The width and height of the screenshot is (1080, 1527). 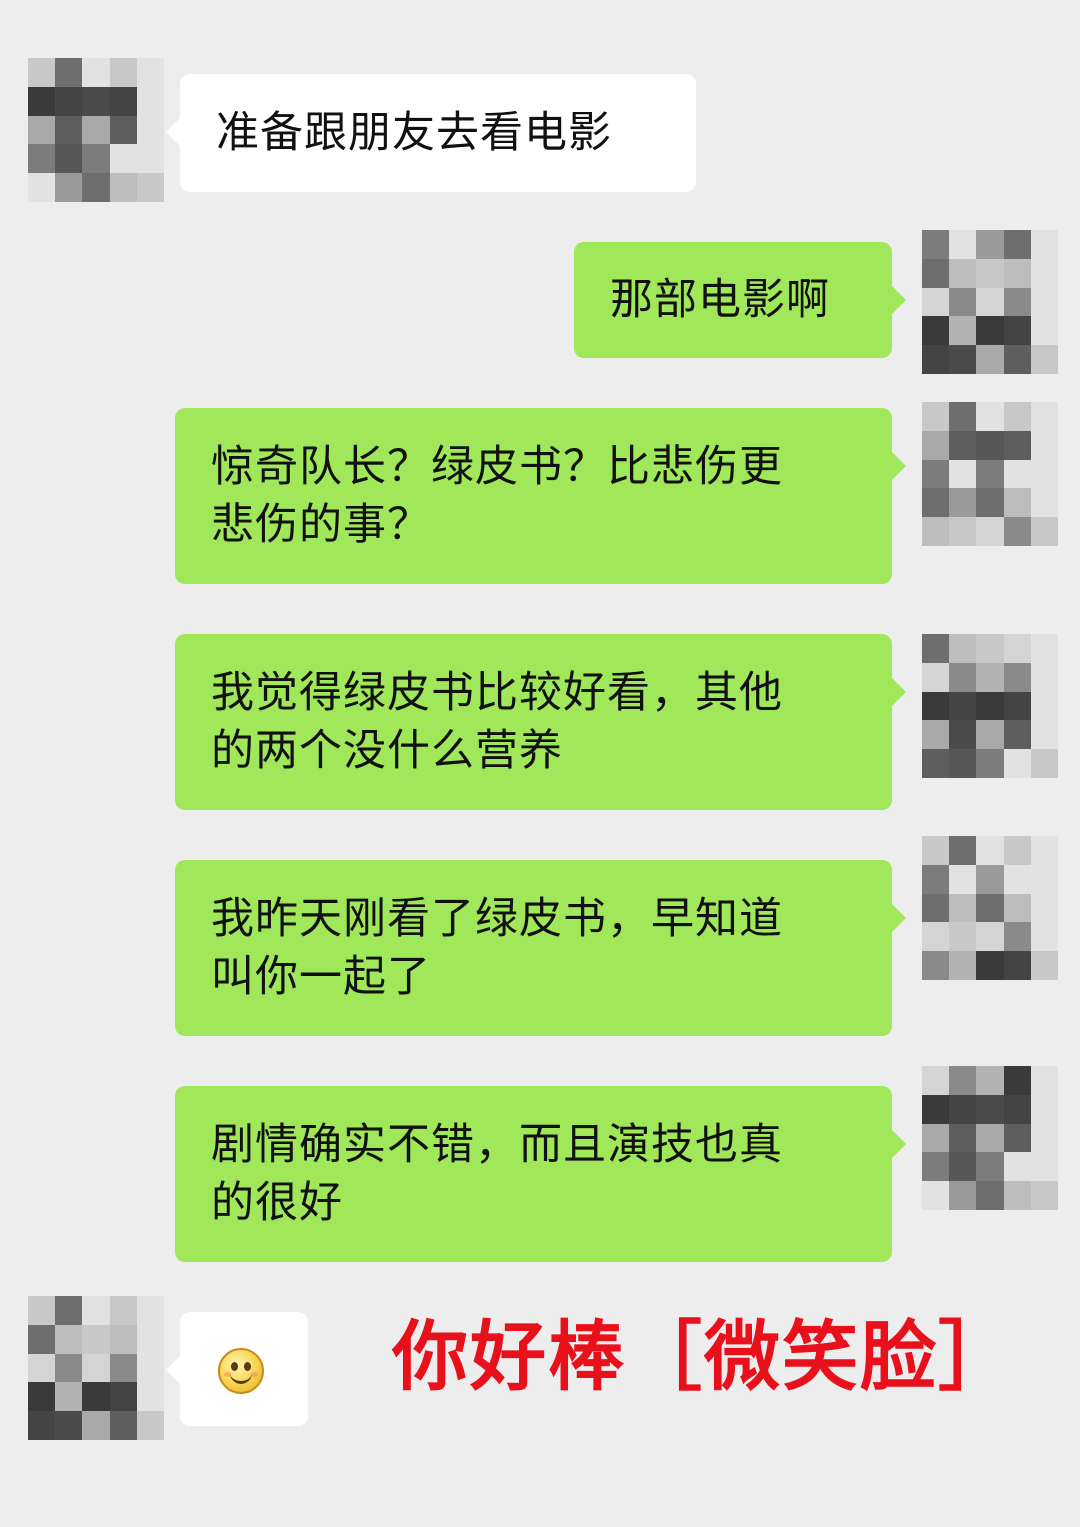 I want to click on message-bubble: 准备跟朋友去看电影, so click(x=431, y=133).